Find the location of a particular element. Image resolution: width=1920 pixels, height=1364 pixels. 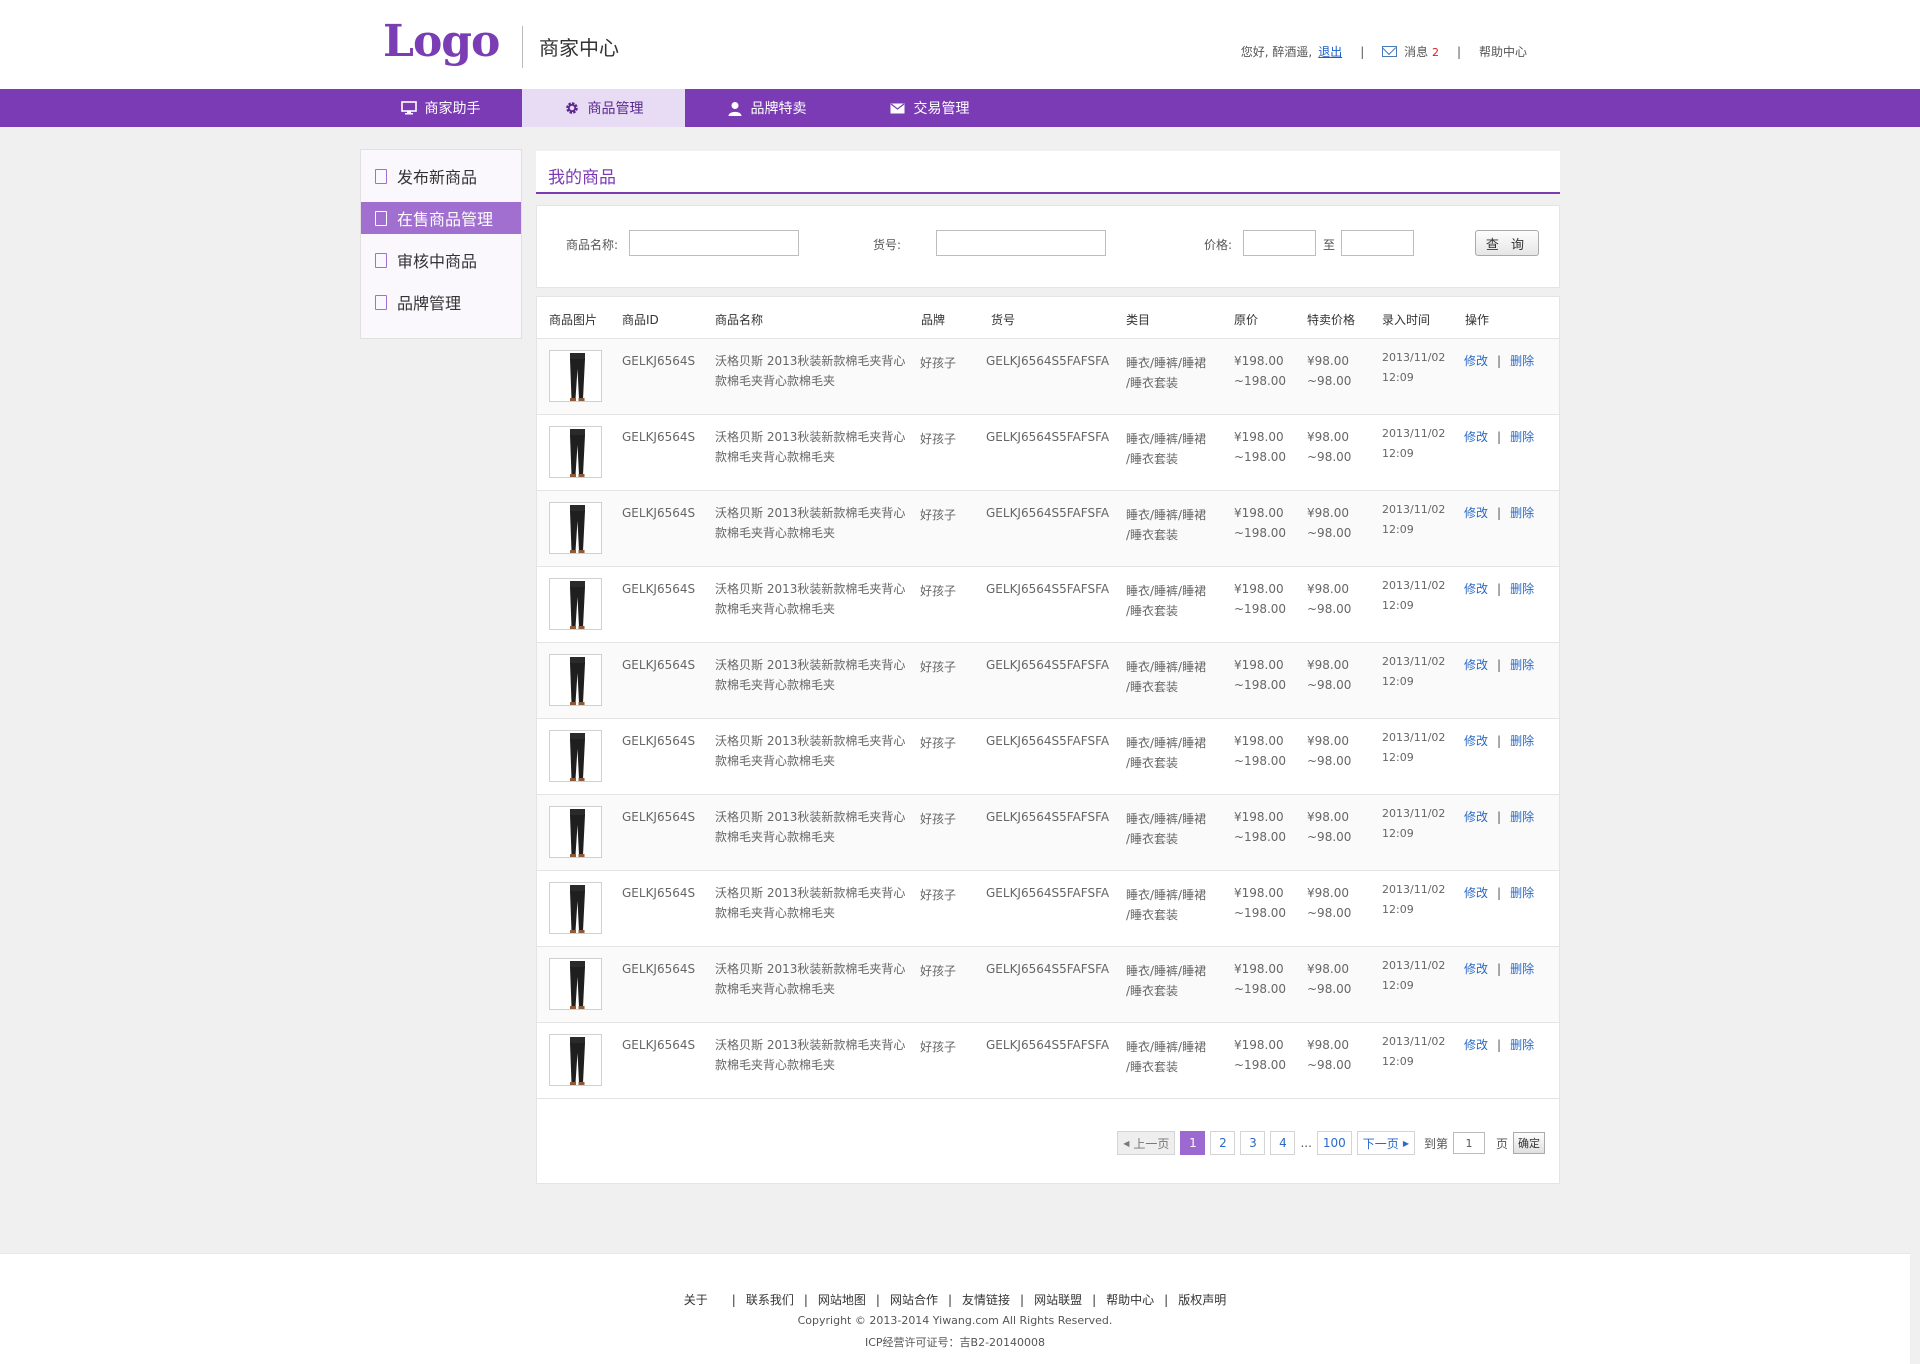

page-button: 2 is located at coordinates (1223, 1143).